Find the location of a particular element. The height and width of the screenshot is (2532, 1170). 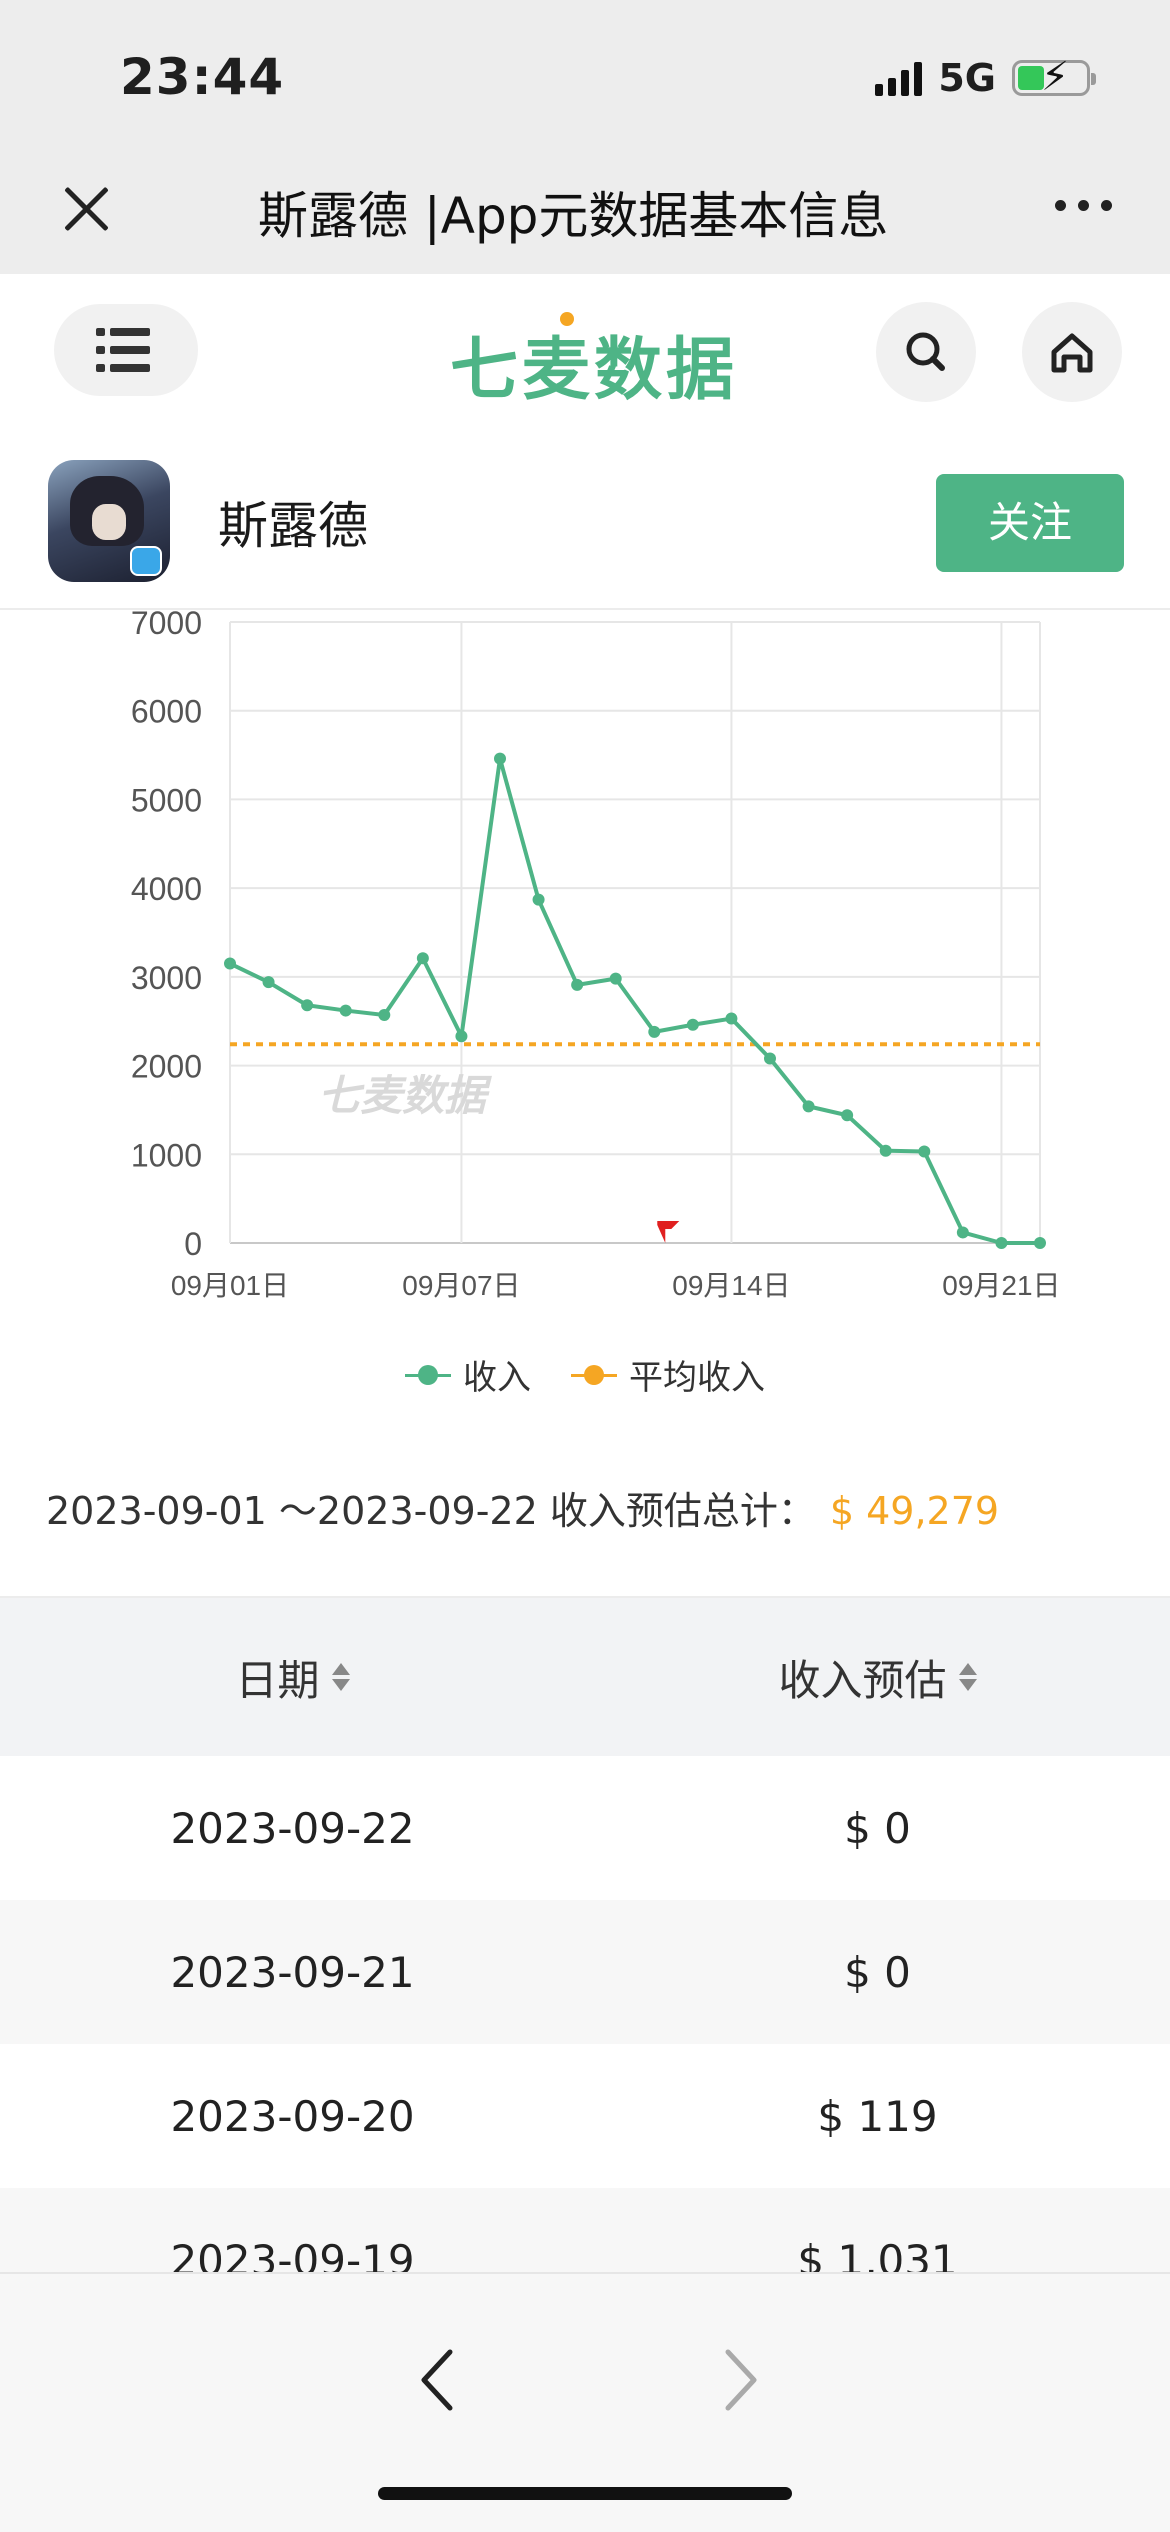

x-tick-label: 09月21日 is located at coordinates (1001, 1285).